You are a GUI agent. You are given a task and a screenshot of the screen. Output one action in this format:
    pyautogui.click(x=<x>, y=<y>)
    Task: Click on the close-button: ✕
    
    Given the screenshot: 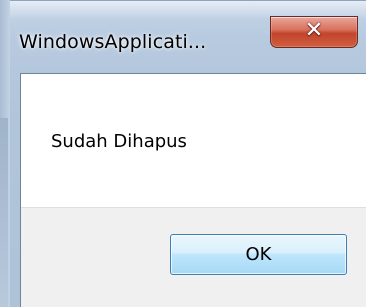 What is the action you would take?
    pyautogui.click(x=314, y=32)
    